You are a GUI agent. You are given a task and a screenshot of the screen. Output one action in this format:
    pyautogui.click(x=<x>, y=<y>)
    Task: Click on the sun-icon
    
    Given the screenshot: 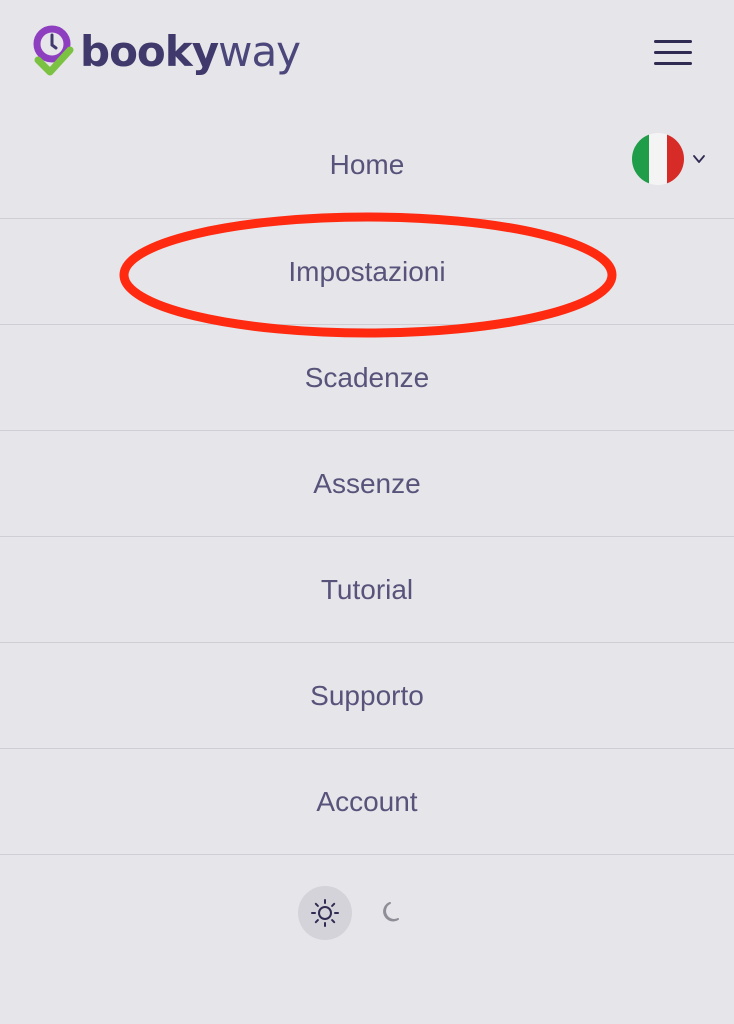 What is the action you would take?
    pyautogui.click(x=325, y=913)
    